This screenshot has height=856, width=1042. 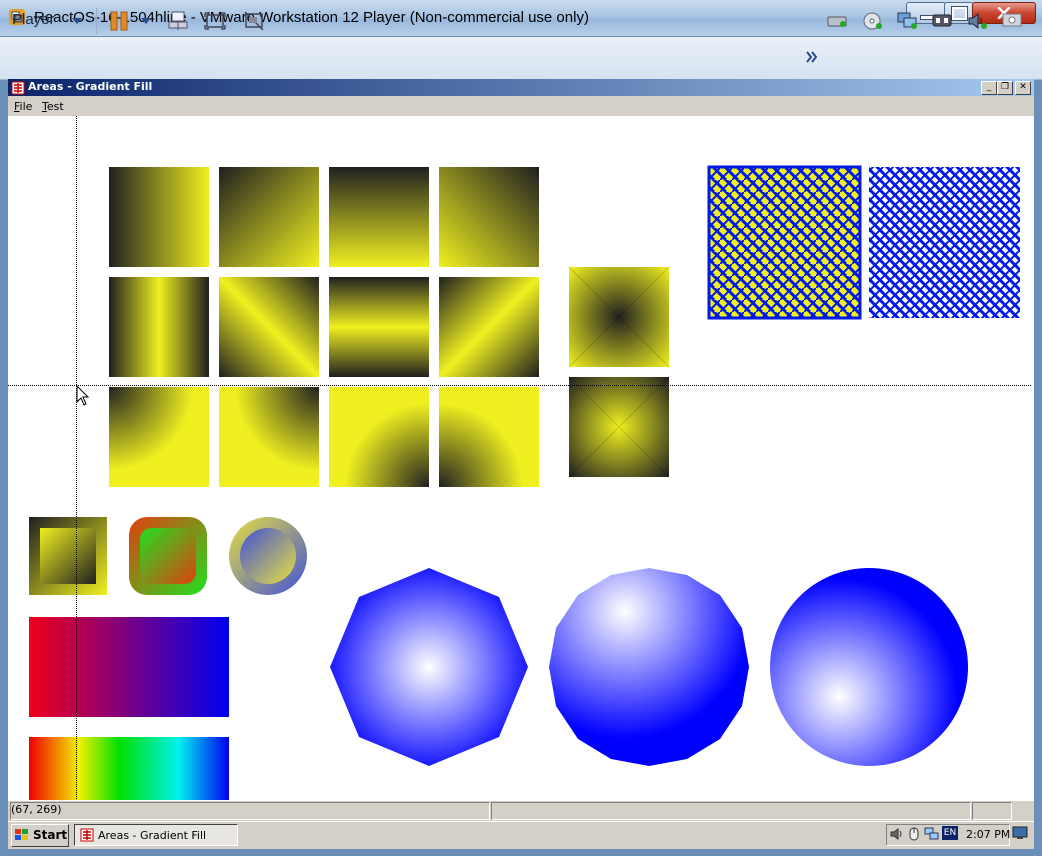 What do you see at coordinates (26, 106) in the screenshot?
I see `menu-file-label: ile` at bounding box center [26, 106].